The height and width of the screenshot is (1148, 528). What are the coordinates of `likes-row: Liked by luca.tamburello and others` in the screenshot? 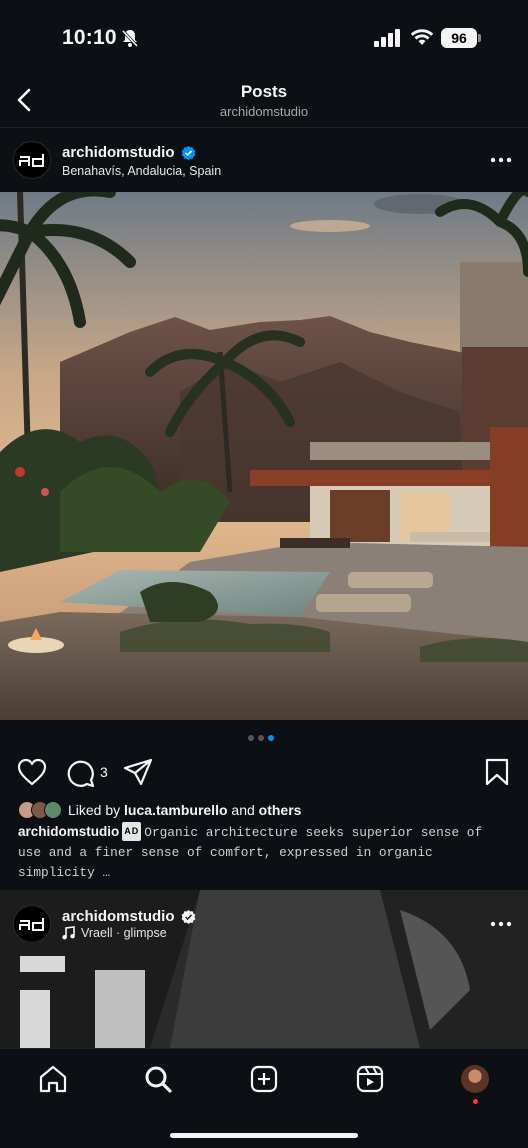 It's located at (159, 810).